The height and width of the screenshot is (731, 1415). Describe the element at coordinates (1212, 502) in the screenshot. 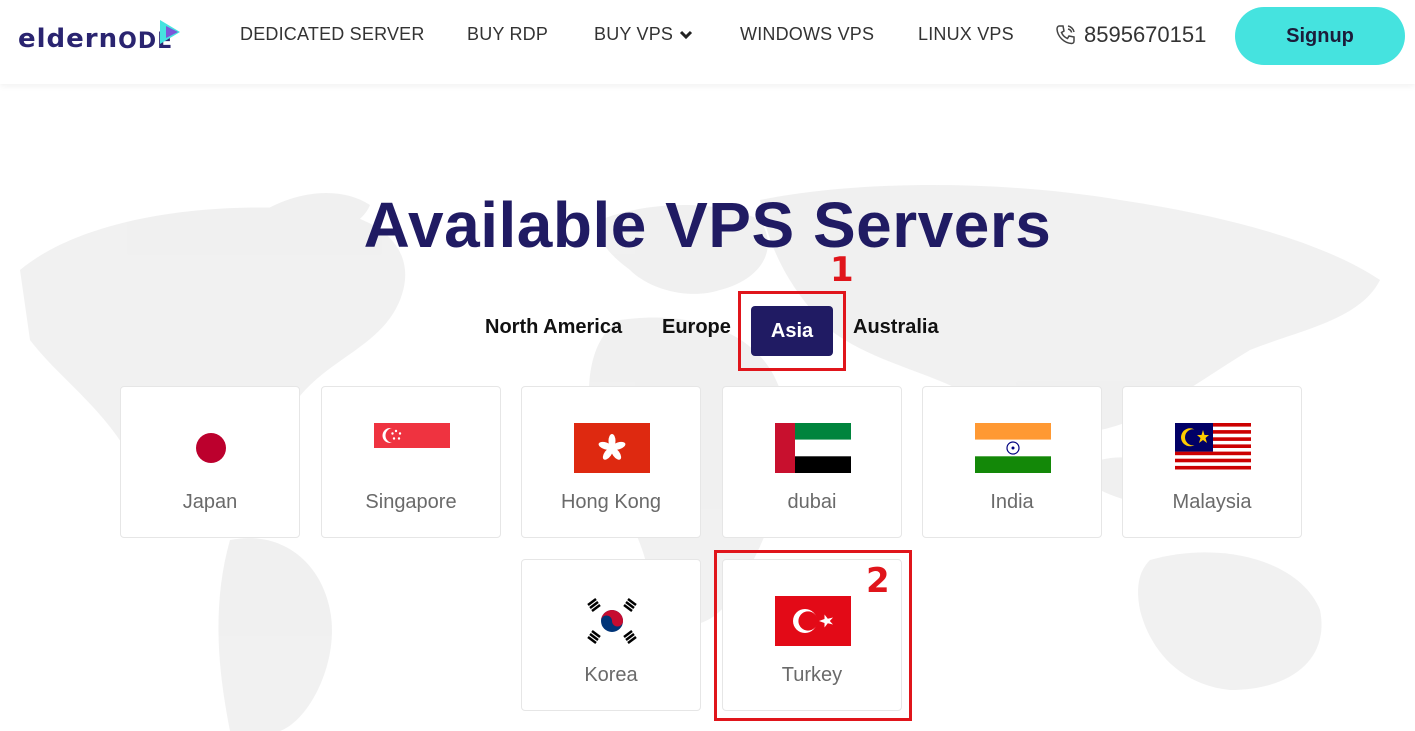

I see `country-name: Malaysia` at that location.